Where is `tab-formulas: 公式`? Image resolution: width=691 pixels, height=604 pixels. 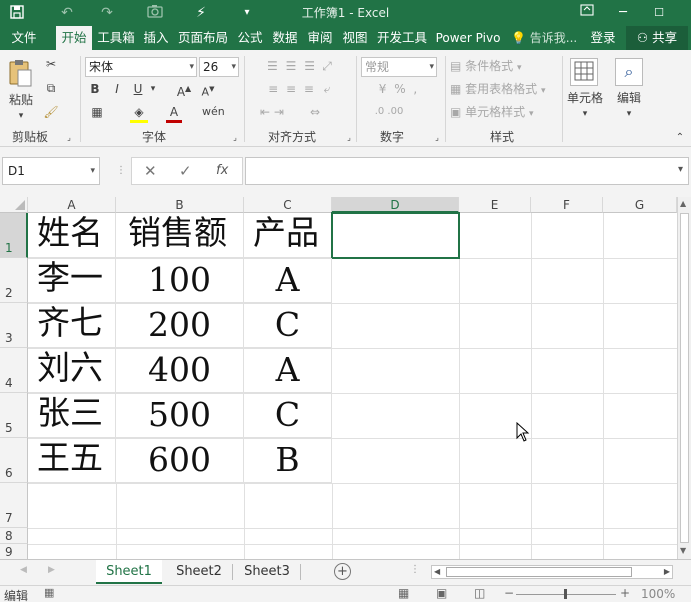
tab-formulas: 公式 is located at coordinates (250, 38).